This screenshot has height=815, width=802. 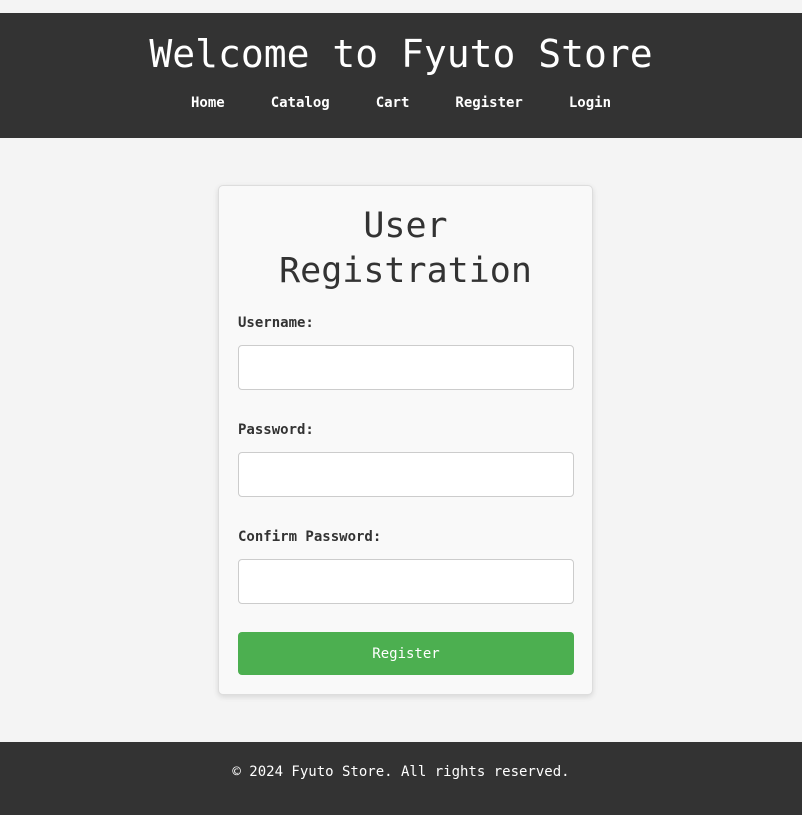 I want to click on site-footer: © 2024 Fyuto Store. All rights reserved., so click(x=401, y=778).